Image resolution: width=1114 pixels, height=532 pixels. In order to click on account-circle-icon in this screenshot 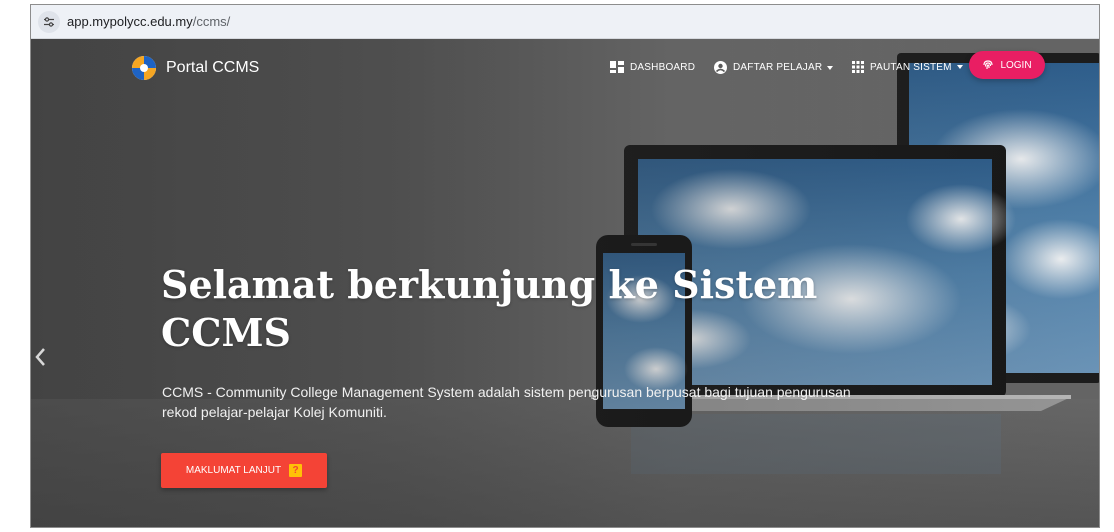, I will do `click(720, 67)`.